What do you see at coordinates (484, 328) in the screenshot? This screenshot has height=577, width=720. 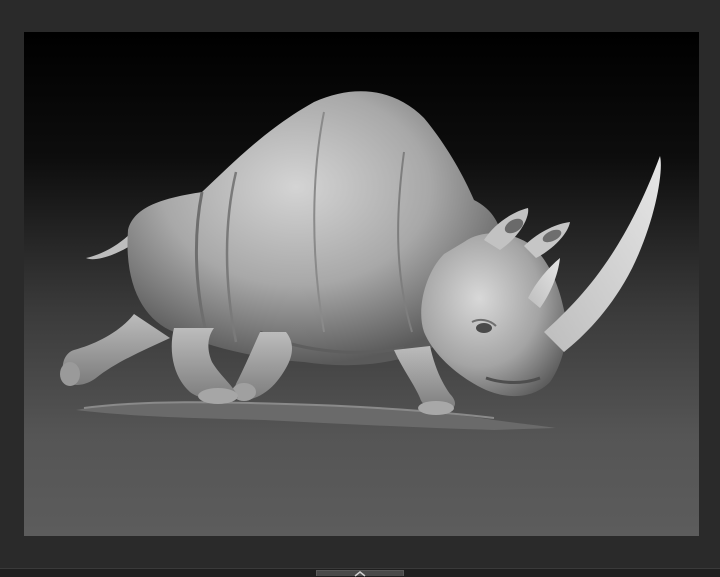 I see `eye` at bounding box center [484, 328].